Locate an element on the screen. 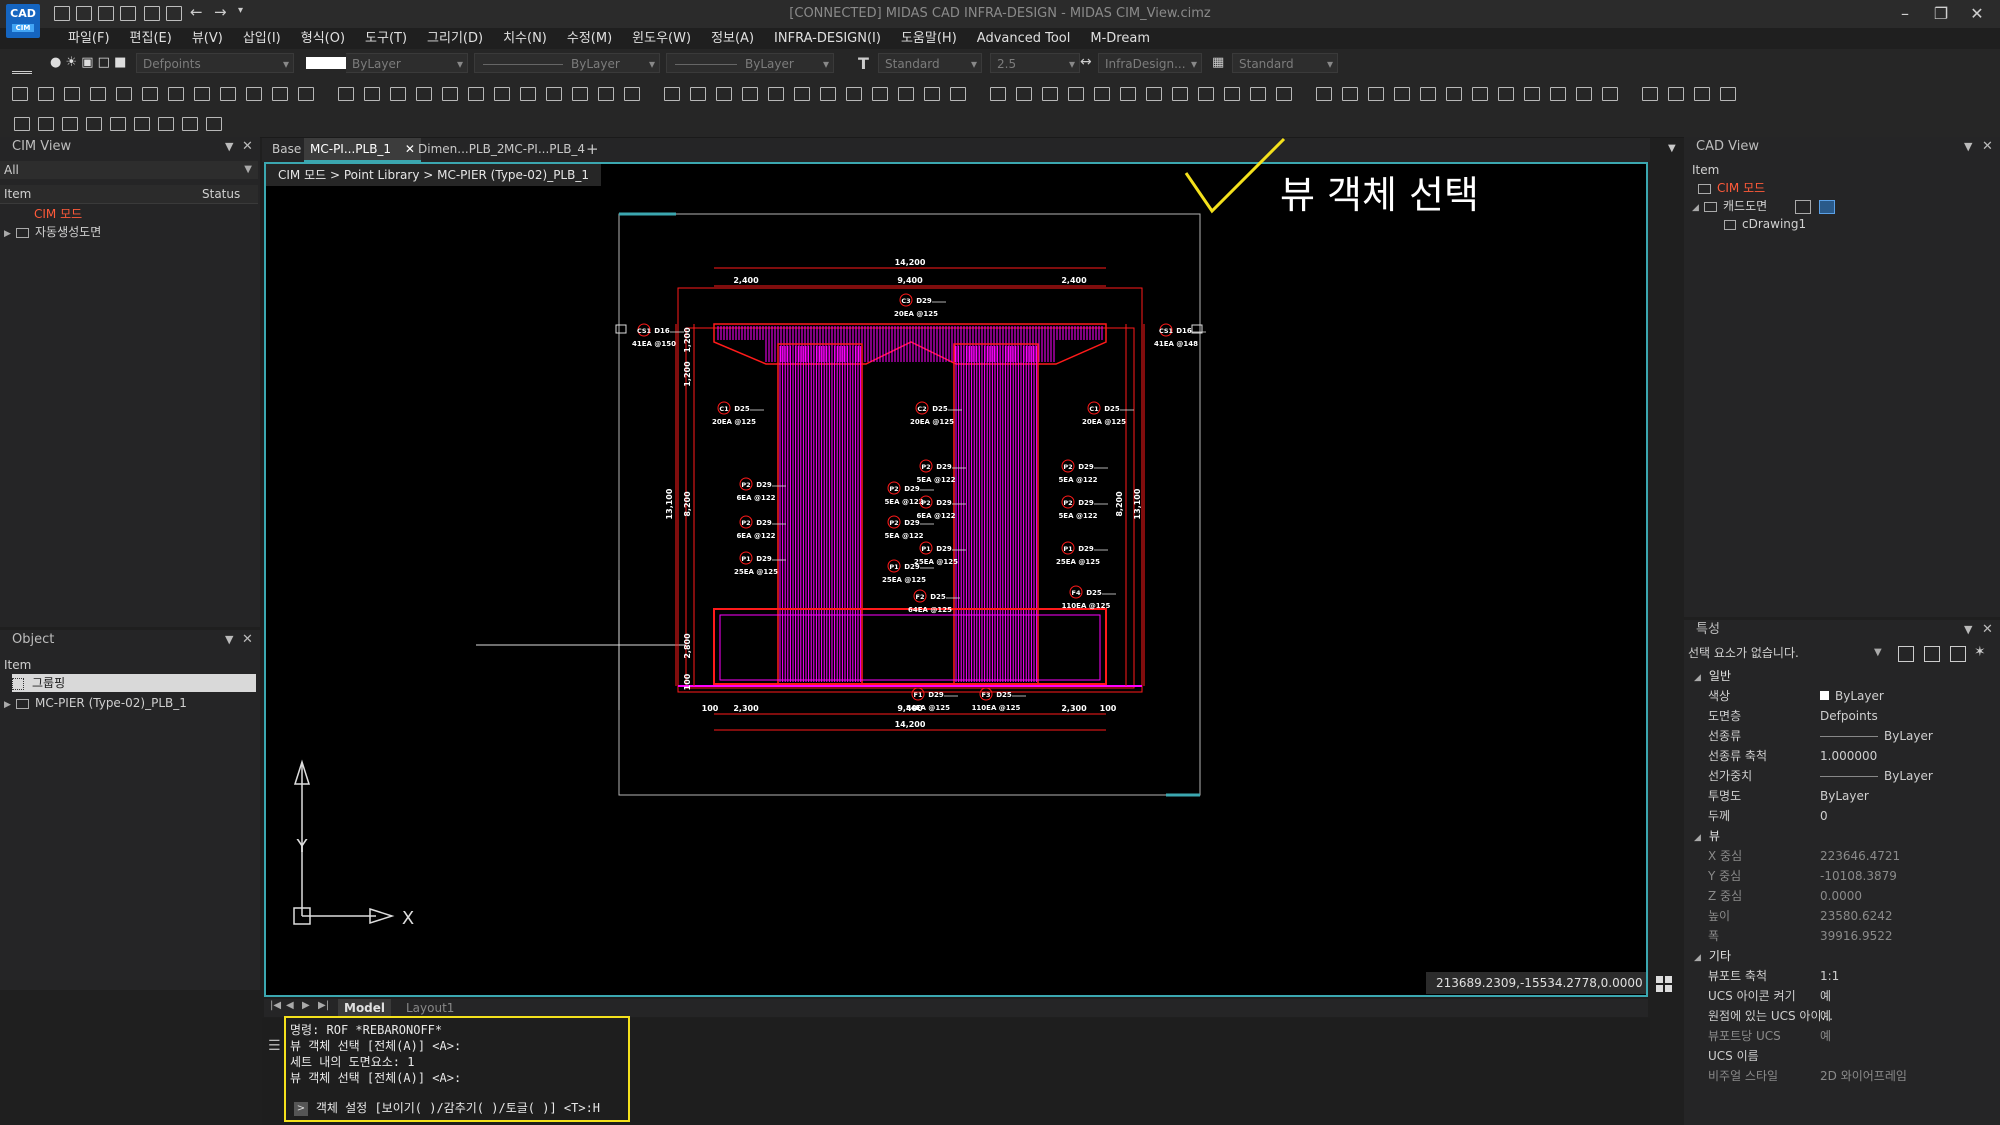 This screenshot has height=1125, width=2000. pick-style-icon: ✶ is located at coordinates (1980, 652).